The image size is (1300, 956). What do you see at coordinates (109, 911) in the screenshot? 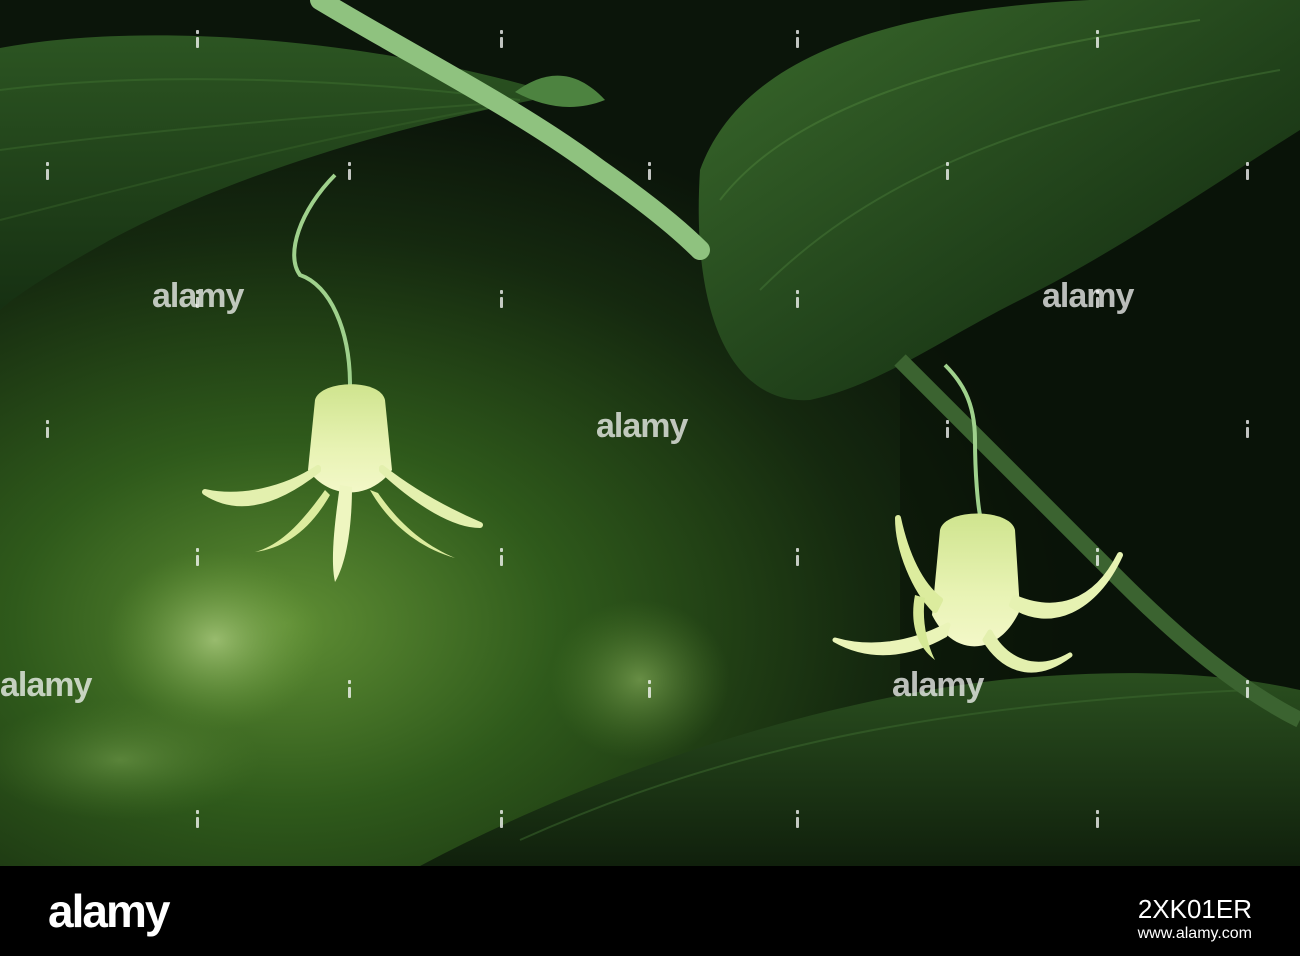
I see `footer-logo: alamy` at bounding box center [109, 911].